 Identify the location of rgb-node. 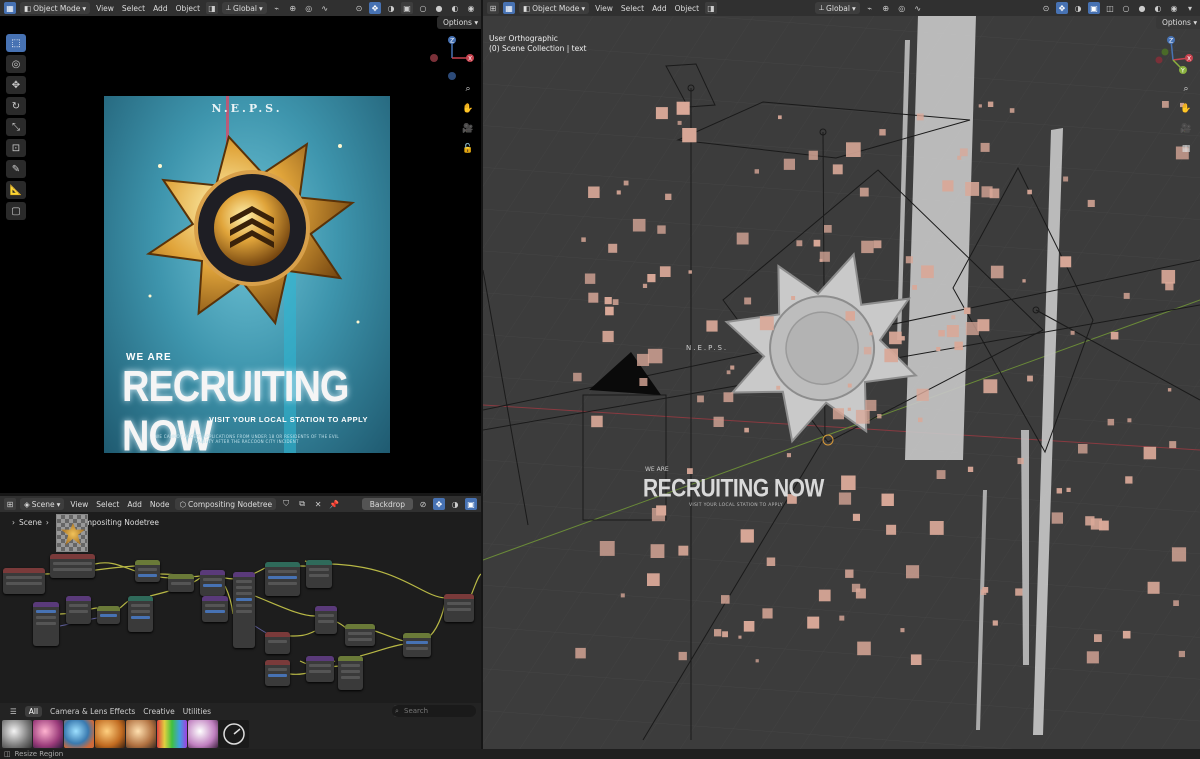
(277, 643).